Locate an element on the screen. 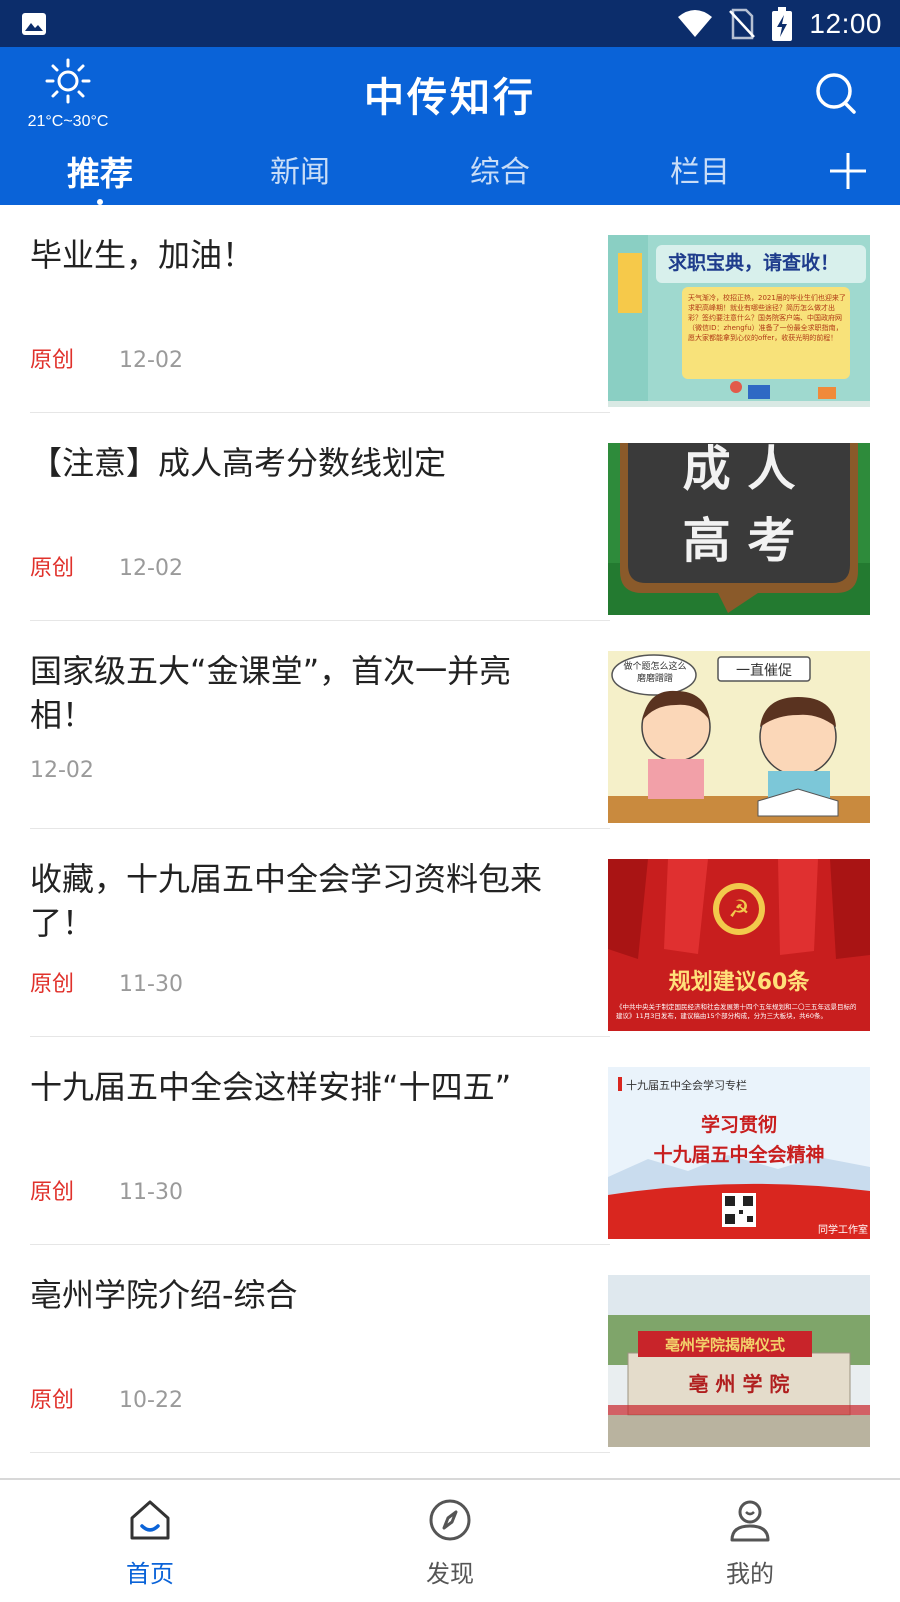 This screenshot has width=900, height=1602. search-icon is located at coordinates (836, 93).